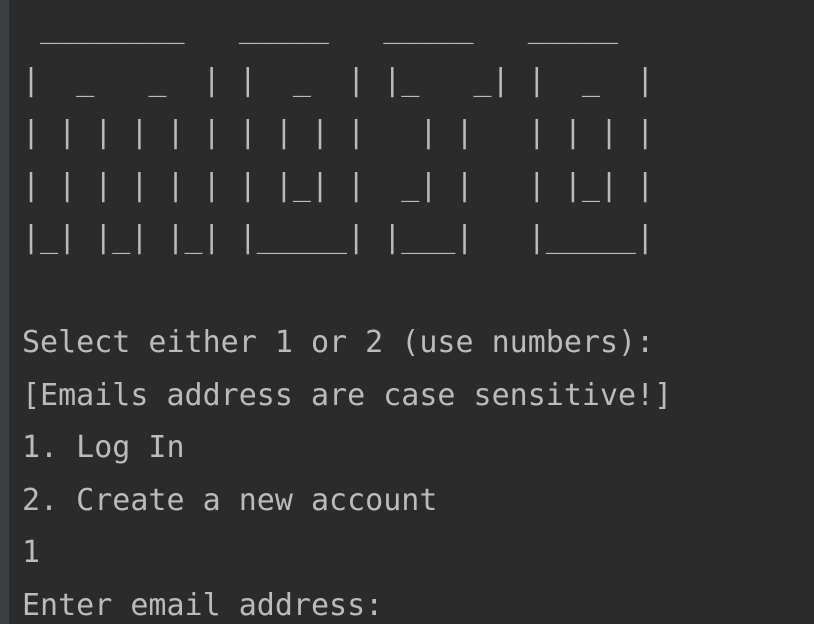  What do you see at coordinates (338, 185) in the screenshot?
I see `banner-line-4: | | | | | | | |_| | _| | | |_| |` at bounding box center [338, 185].